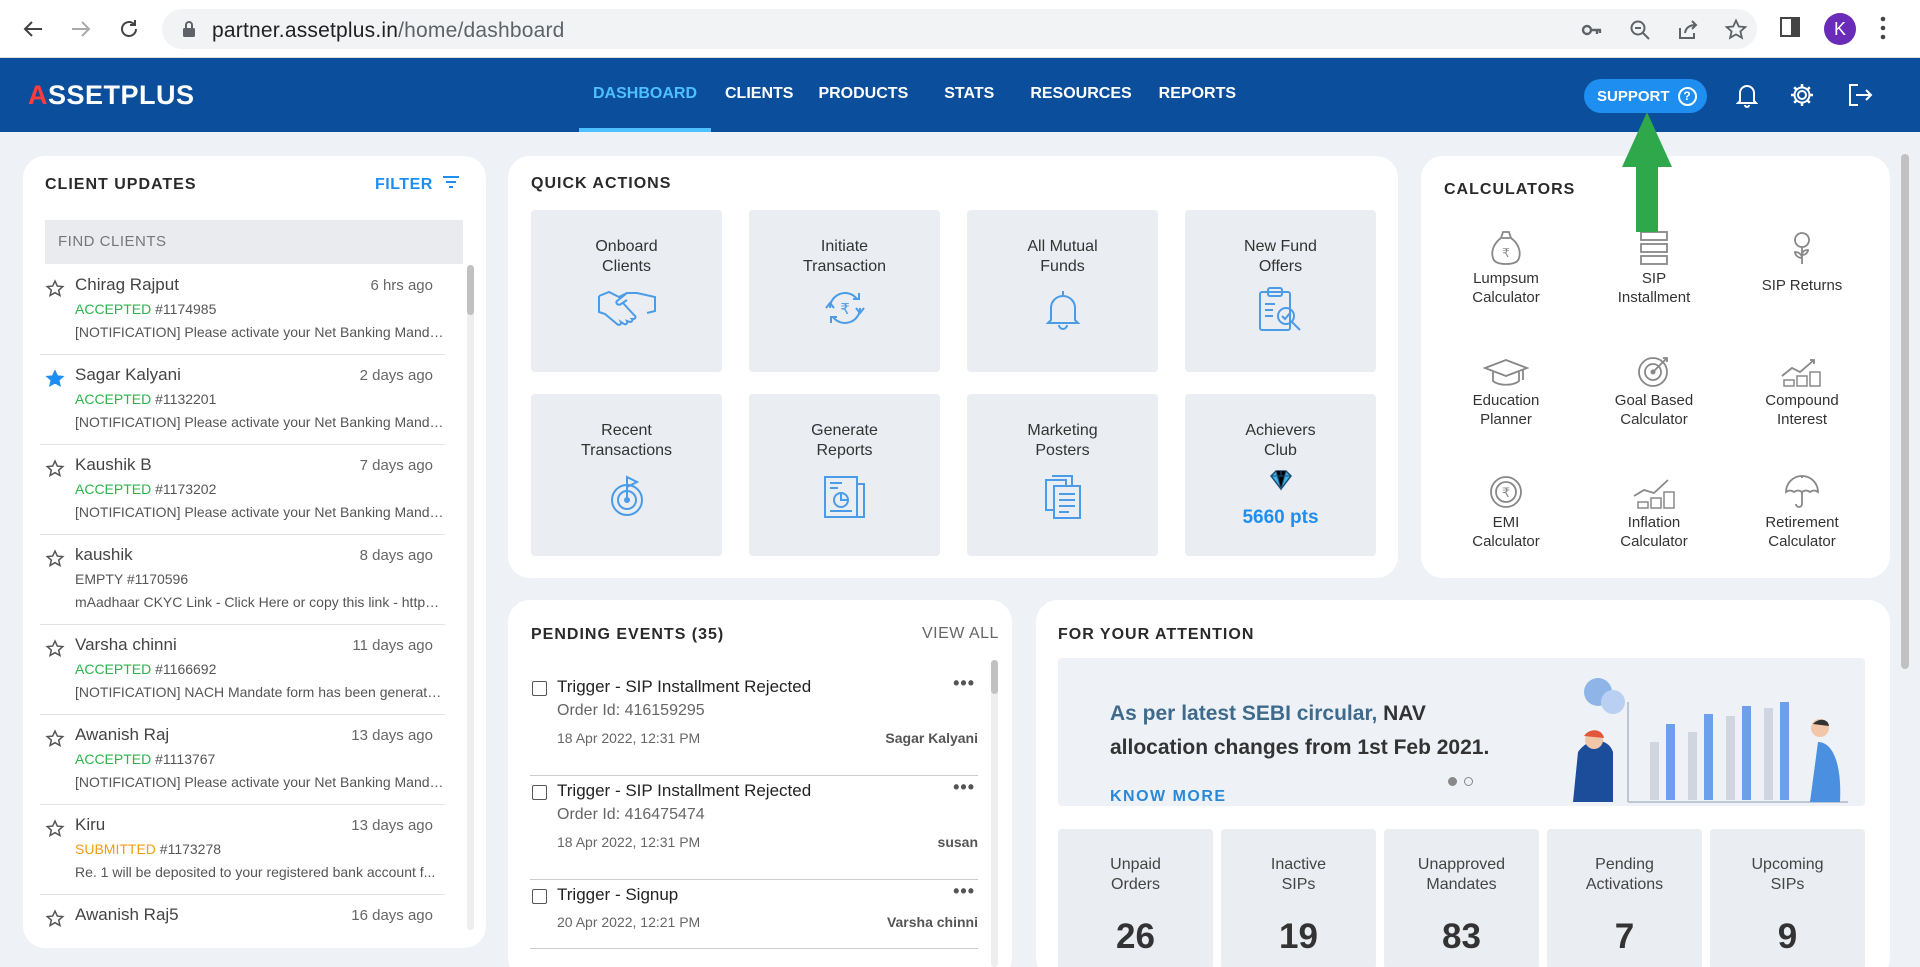 The width and height of the screenshot is (1920, 967). What do you see at coordinates (1688, 32) in the screenshot?
I see `share-icon` at bounding box center [1688, 32].